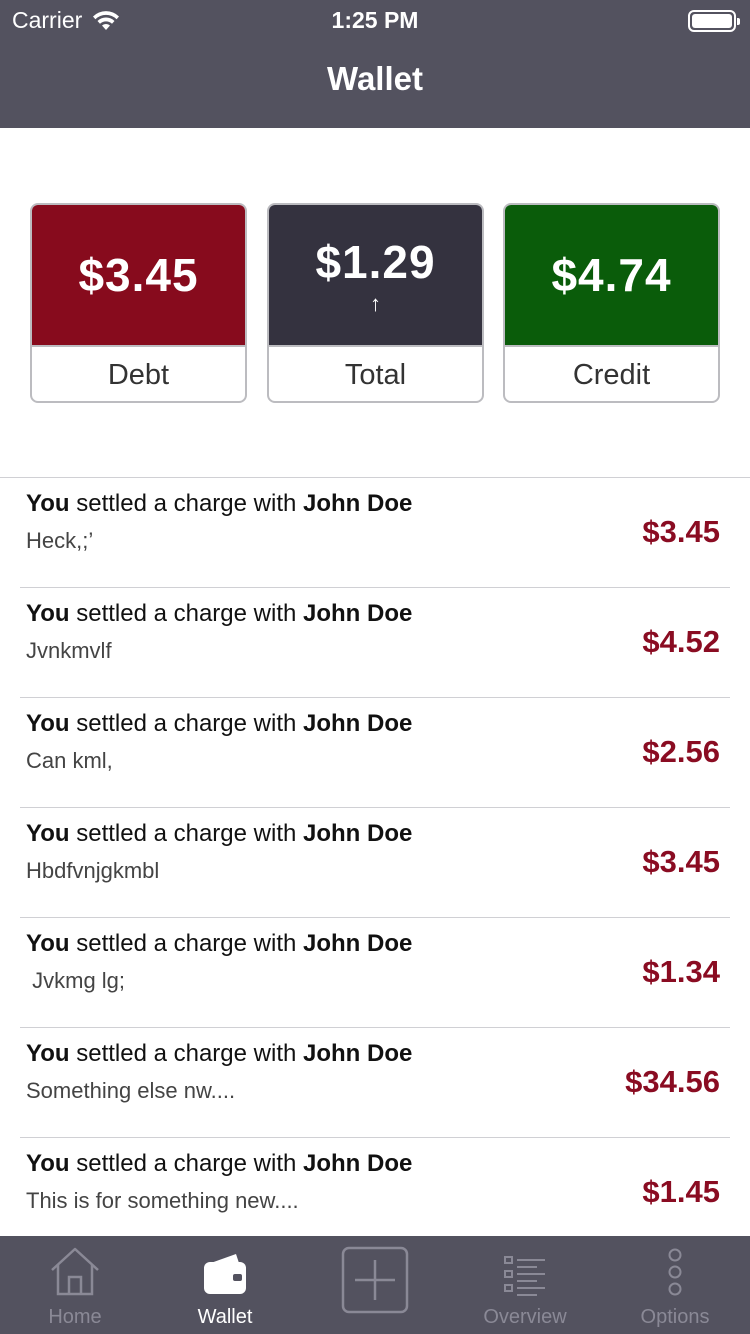  I want to click on credit-card: $4.74 Credit, so click(611, 303).